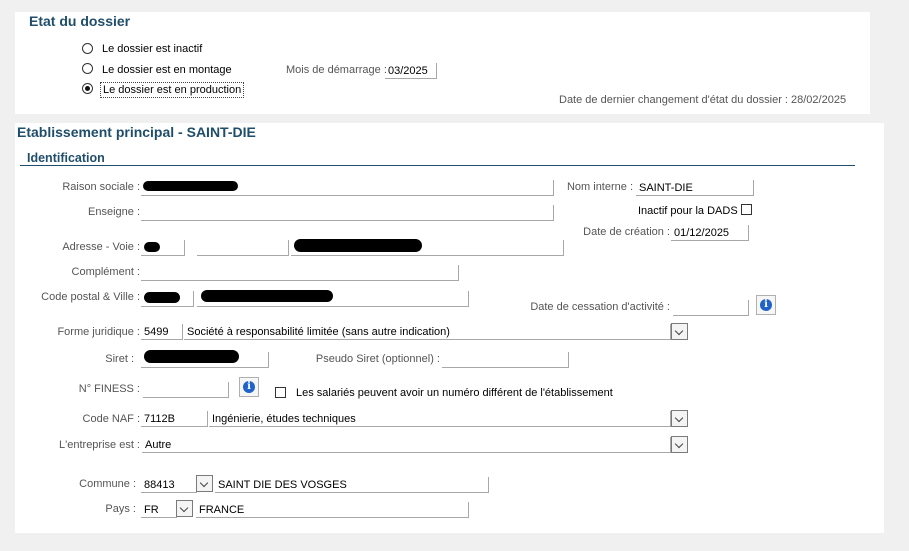 This screenshot has height=551, width=909. What do you see at coordinates (120, 509) in the screenshot?
I see `pays-label: Pays :` at bounding box center [120, 509].